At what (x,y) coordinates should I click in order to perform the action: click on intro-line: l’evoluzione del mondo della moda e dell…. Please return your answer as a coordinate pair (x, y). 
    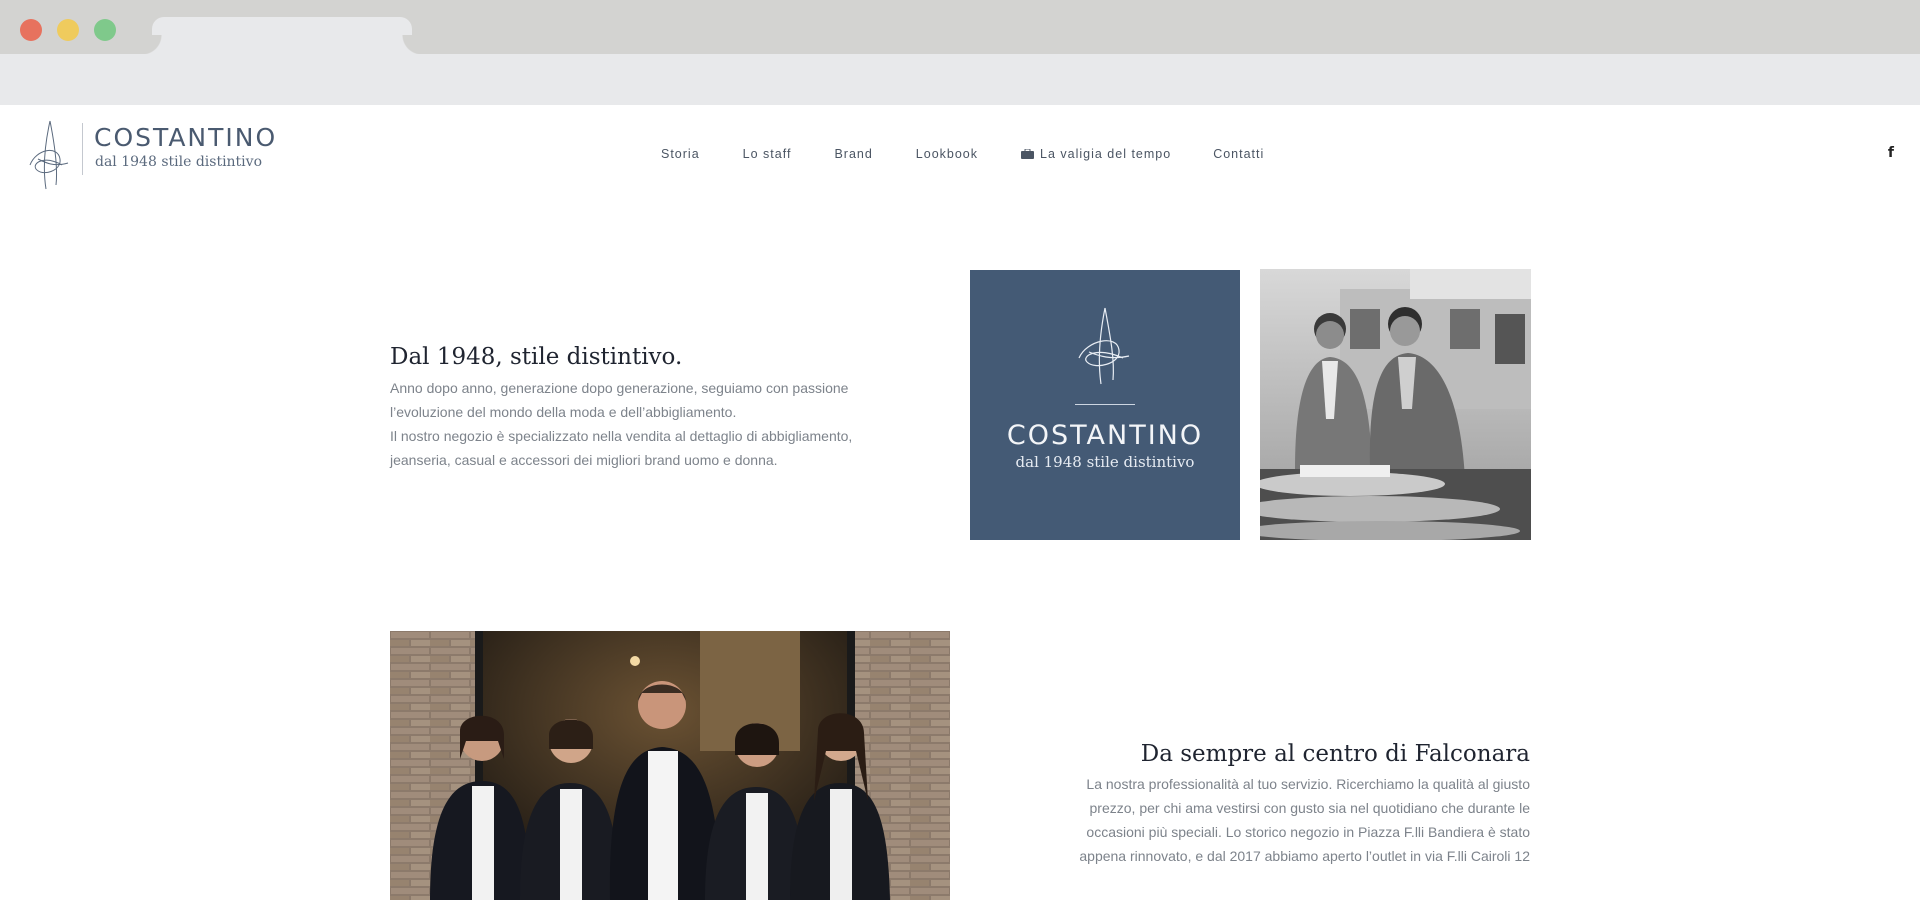
    Looking at the image, I should click on (563, 412).